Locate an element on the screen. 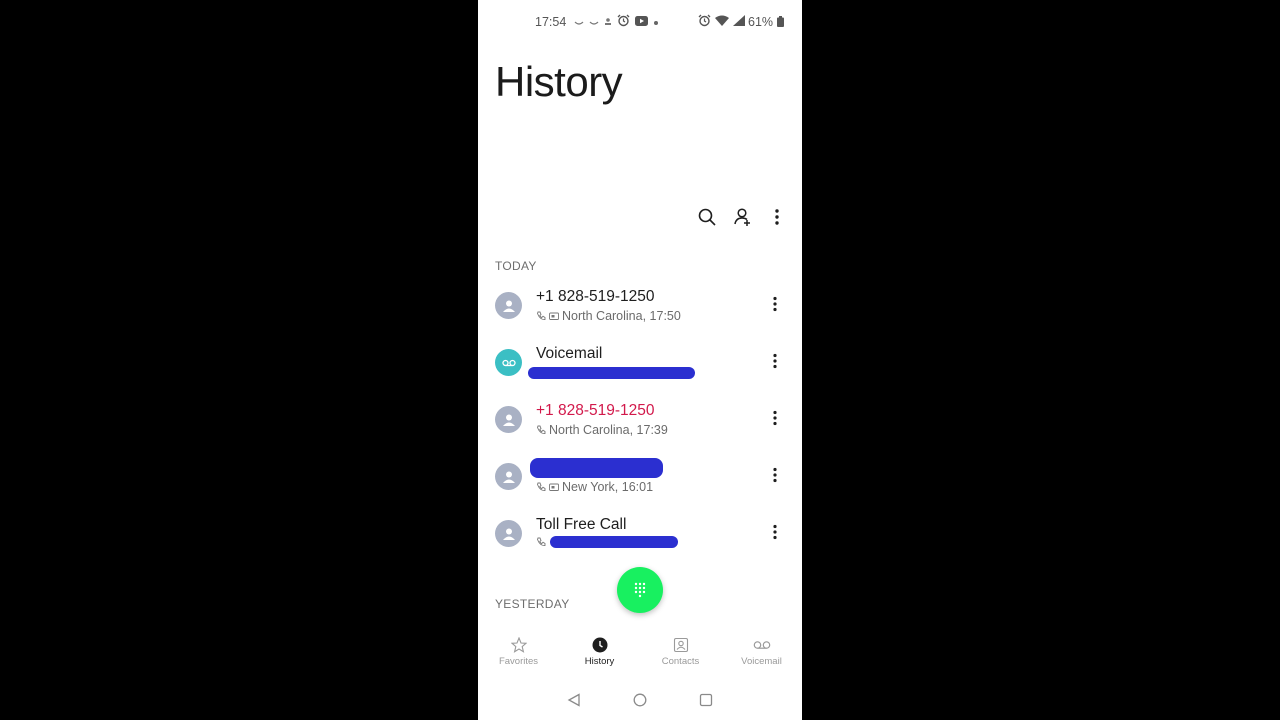 This screenshot has width=1280, height=720. battery-indicator: 61% is located at coordinates (766, 22).